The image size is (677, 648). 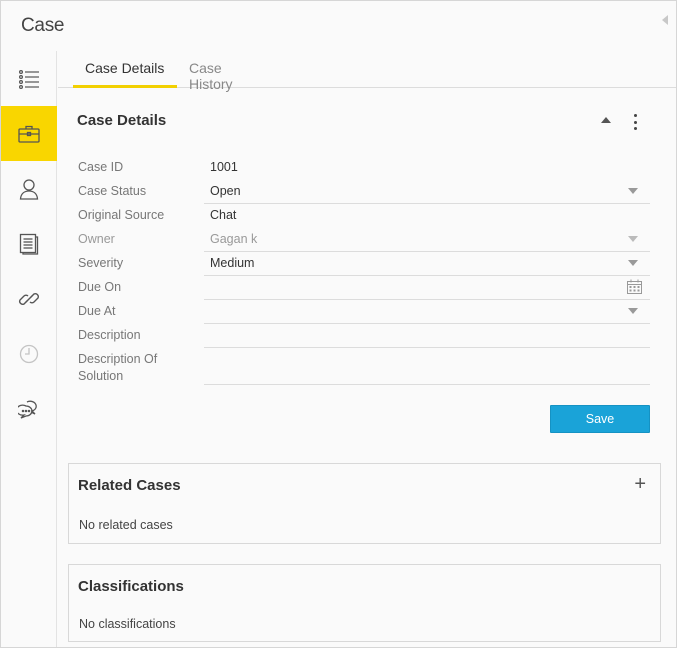 What do you see at coordinates (126, 525) in the screenshot?
I see `related-cases-empty: No related cases` at bounding box center [126, 525].